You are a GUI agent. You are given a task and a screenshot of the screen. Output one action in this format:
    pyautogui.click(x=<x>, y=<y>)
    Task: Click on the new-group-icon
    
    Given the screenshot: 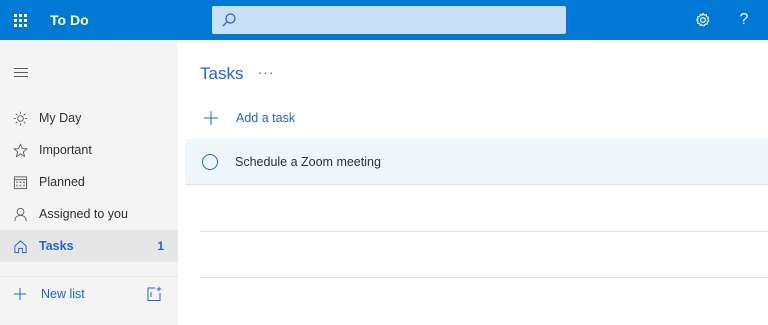 What is the action you would take?
    pyautogui.click(x=154, y=293)
    